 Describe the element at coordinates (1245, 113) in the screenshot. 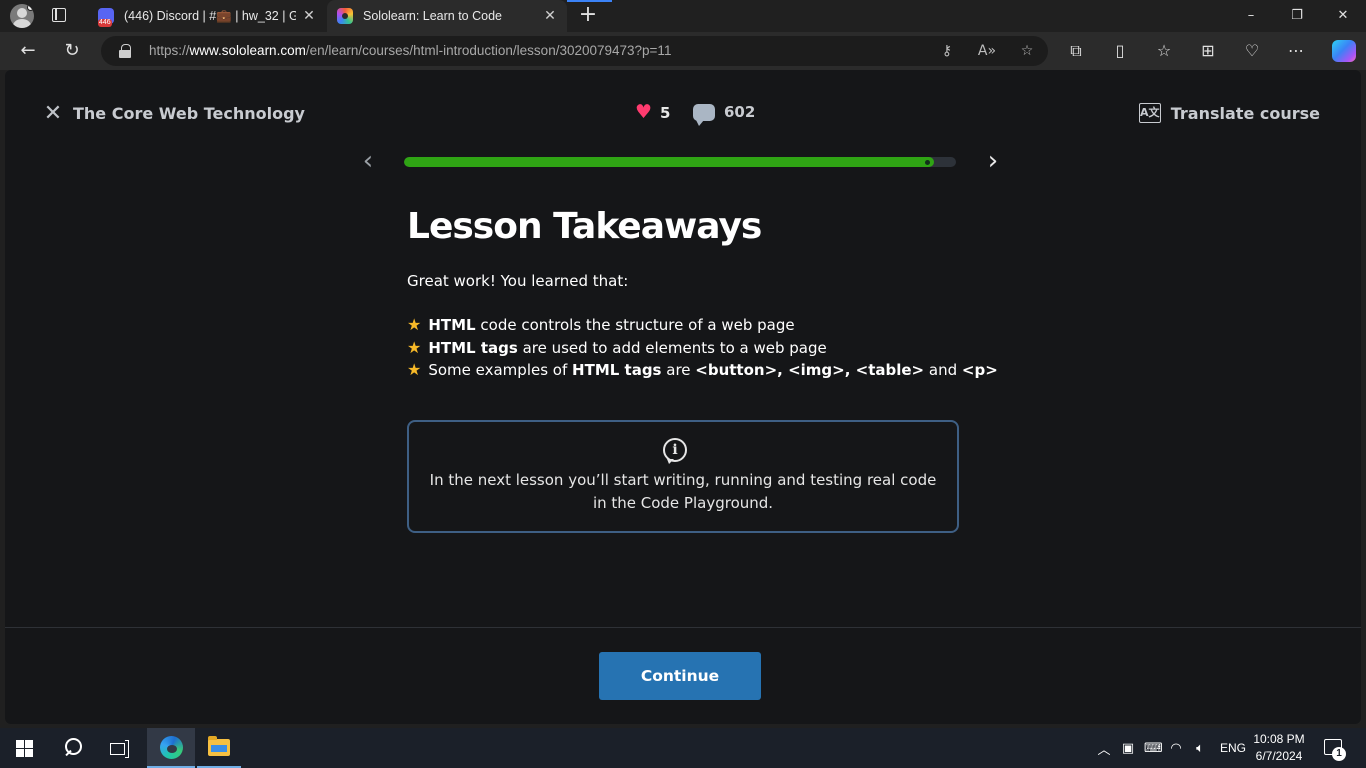

I see `translate-label: Translate course` at that location.